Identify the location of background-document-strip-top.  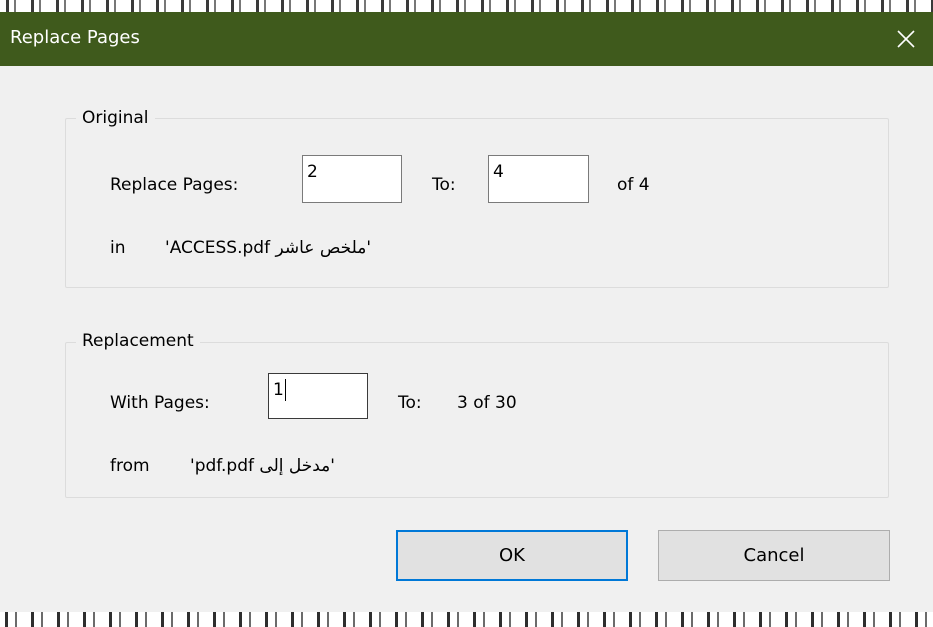
(466, 6).